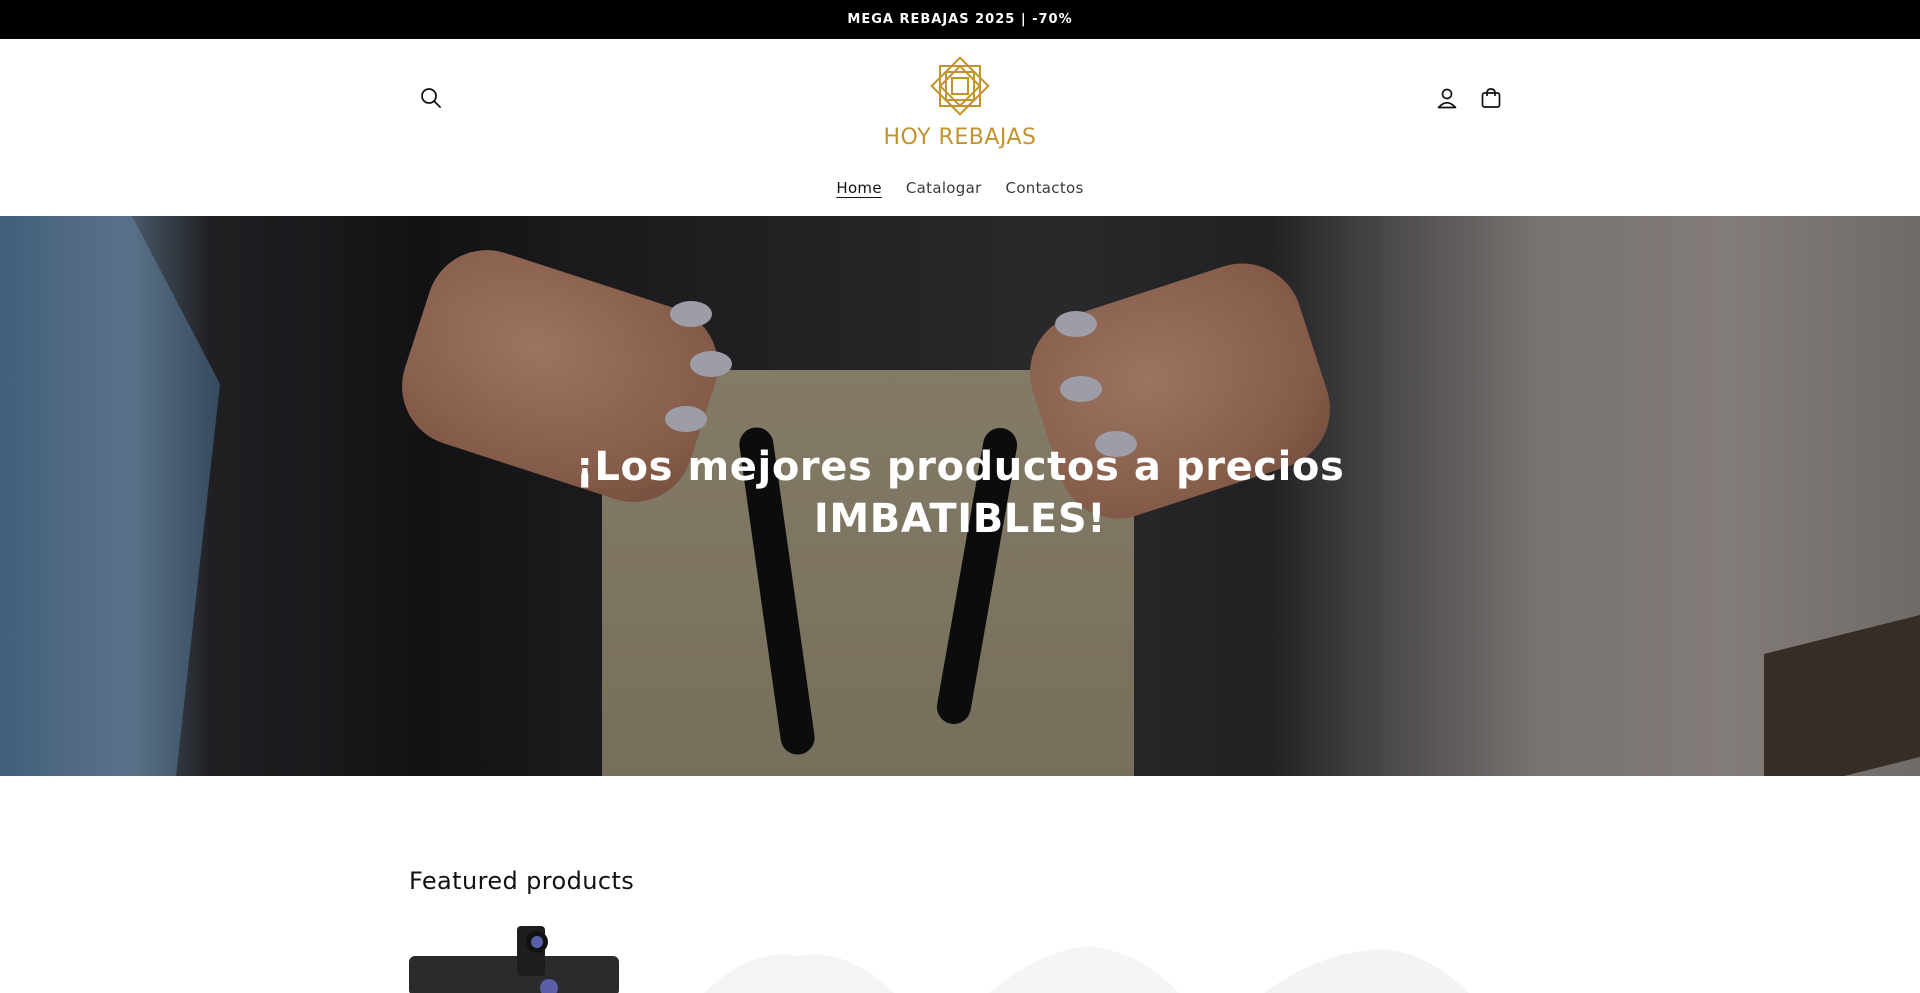 This screenshot has width=1920, height=993. I want to click on site-logo: HOY REBAJAS, so click(960, 102).